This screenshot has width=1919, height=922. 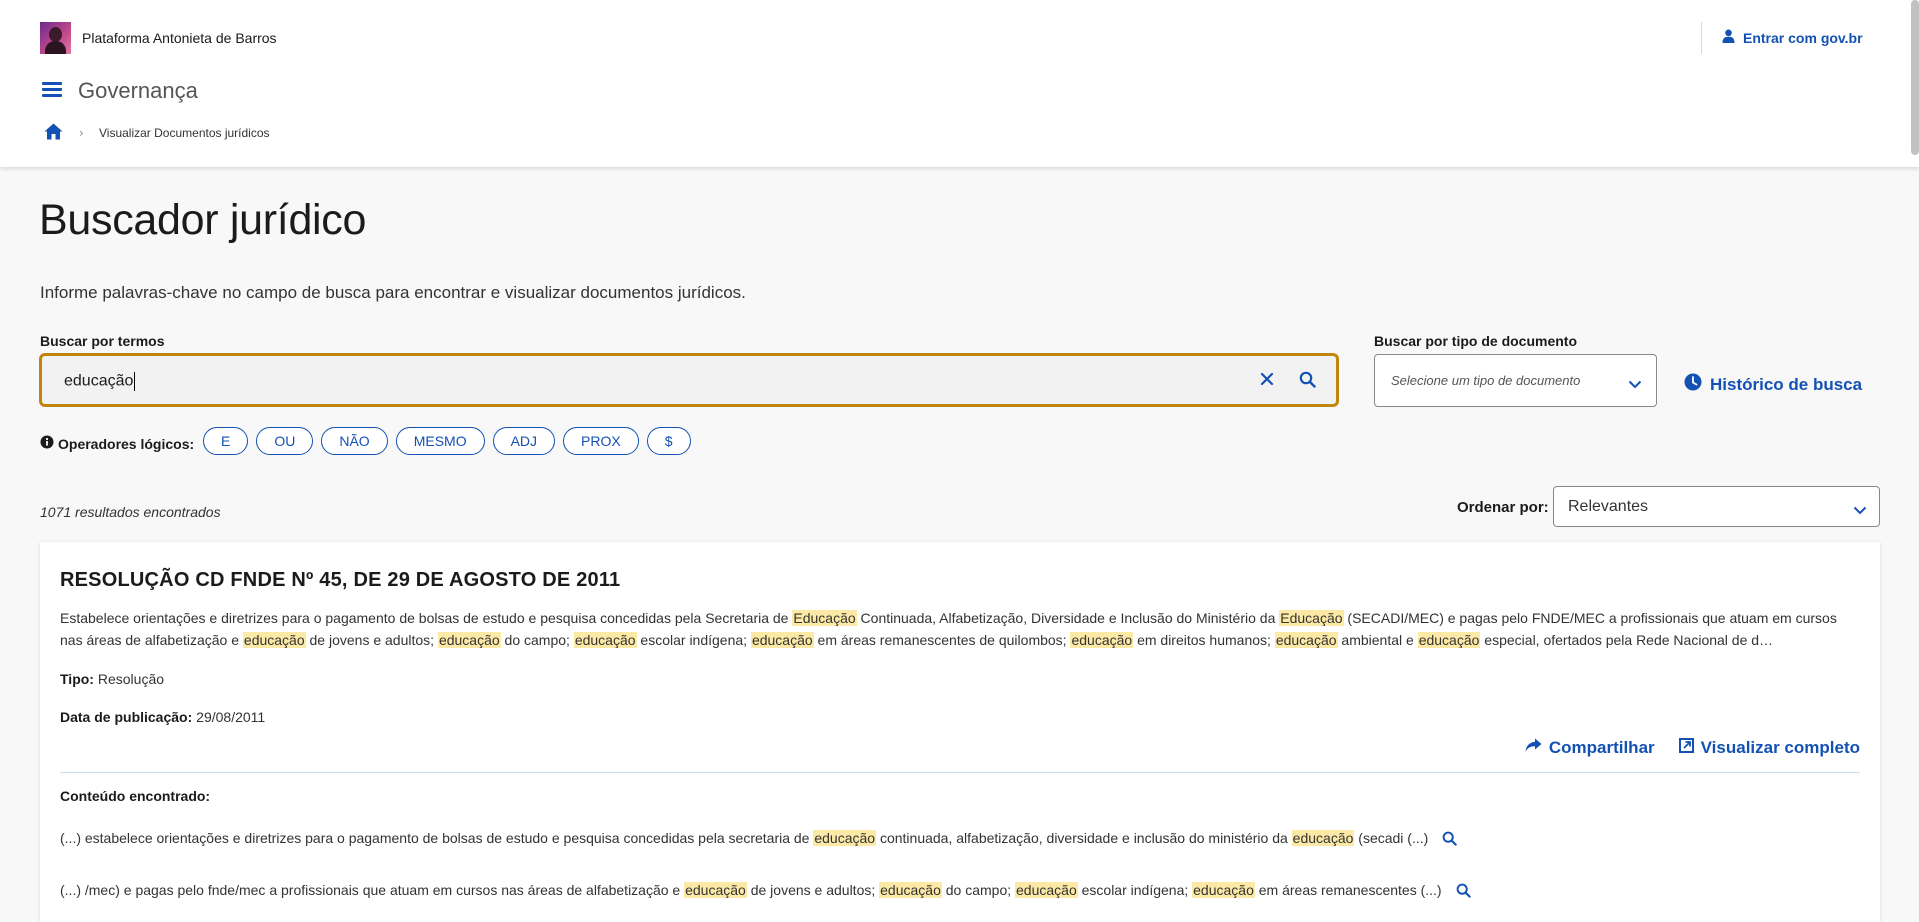 What do you see at coordinates (99, 381) in the screenshot?
I see `search-input-value: educação` at bounding box center [99, 381].